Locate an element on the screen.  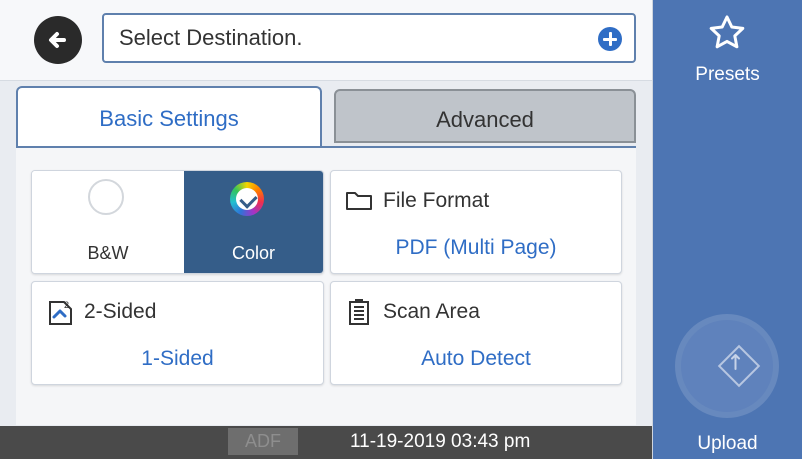
color-check-icon is located at coordinates (247, 199).